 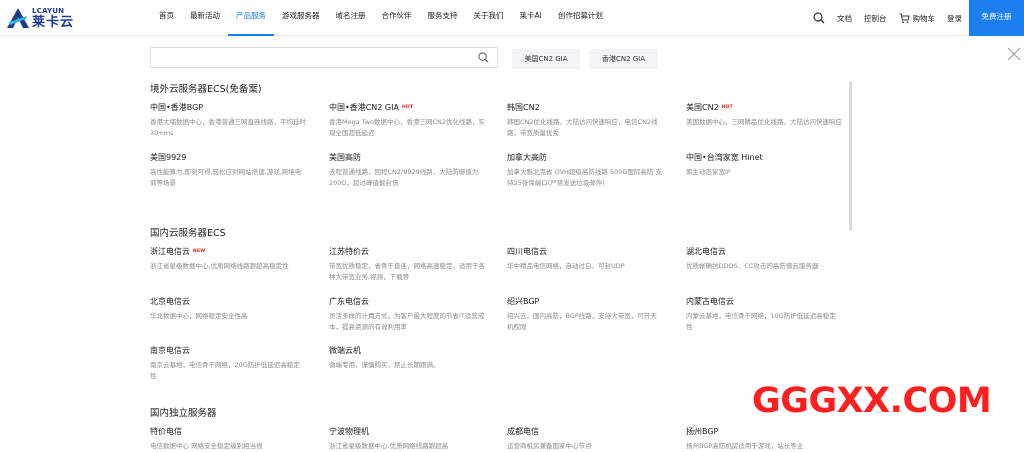 I want to click on product-desc: 带宽优质稳定，省骨干直连，网络高速稳定，适用于各种大带宽业务,视频，下载等, so click(x=407, y=271).